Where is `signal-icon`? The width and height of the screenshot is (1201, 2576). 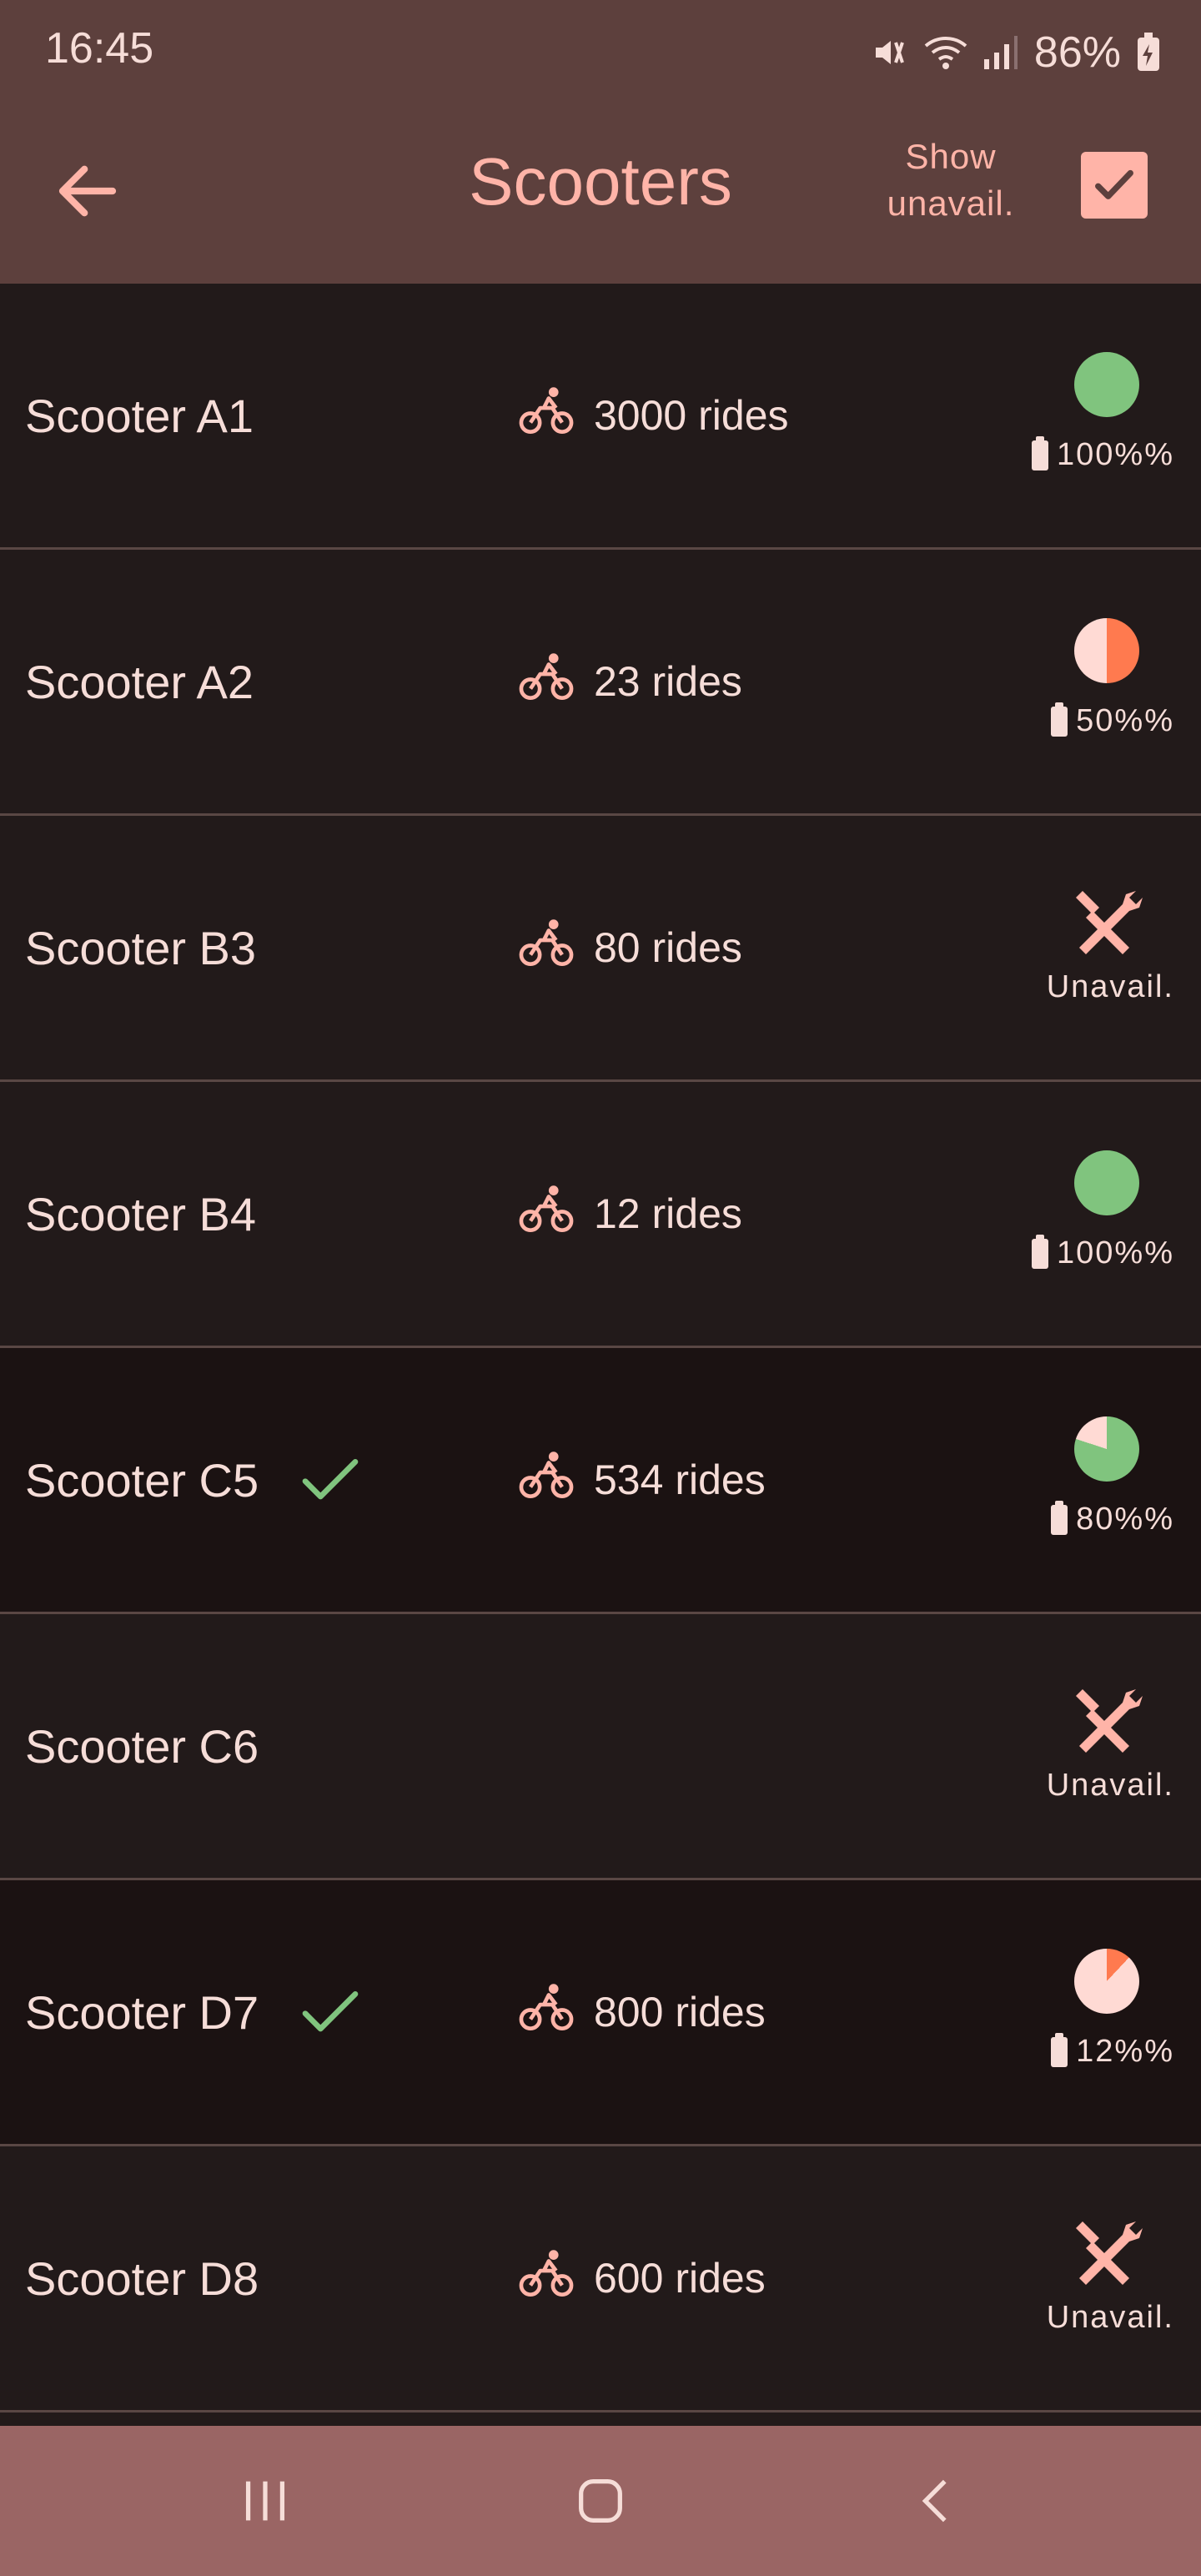 signal-icon is located at coordinates (1001, 53).